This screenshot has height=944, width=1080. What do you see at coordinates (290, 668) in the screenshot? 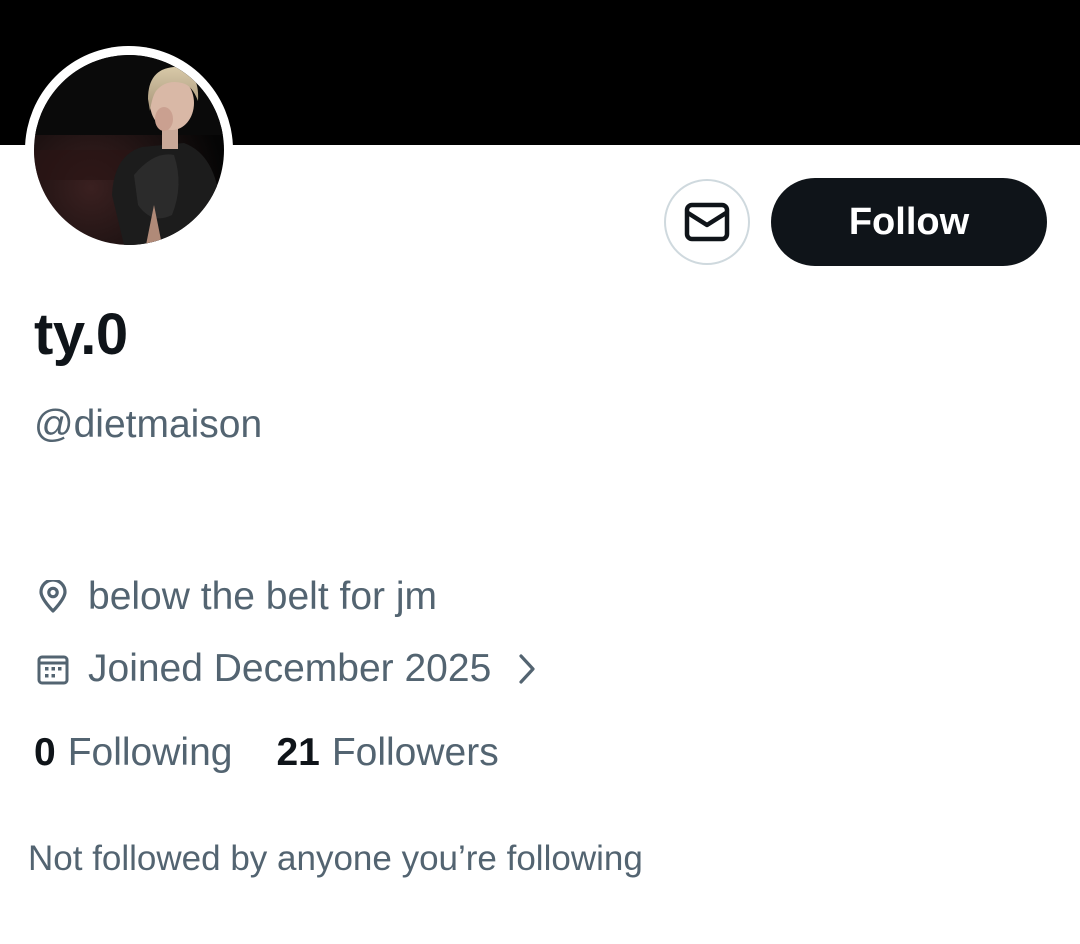
I see `joined-text: Joined December 2025` at bounding box center [290, 668].